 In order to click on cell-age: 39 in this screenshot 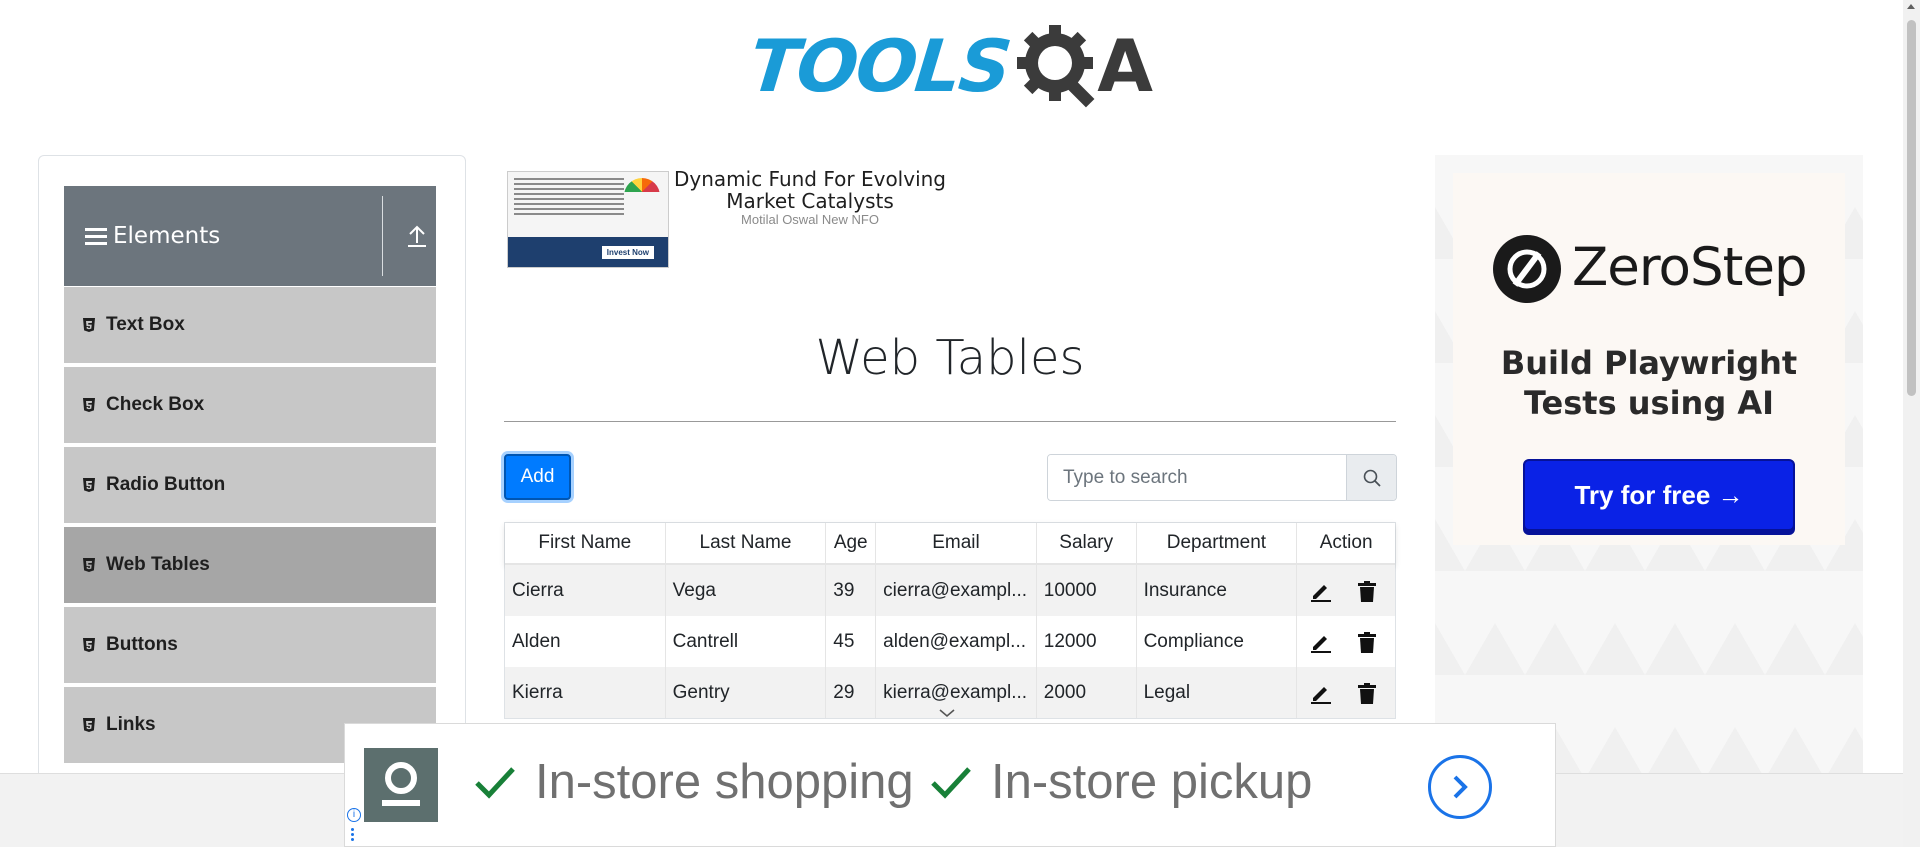, I will do `click(851, 590)`.